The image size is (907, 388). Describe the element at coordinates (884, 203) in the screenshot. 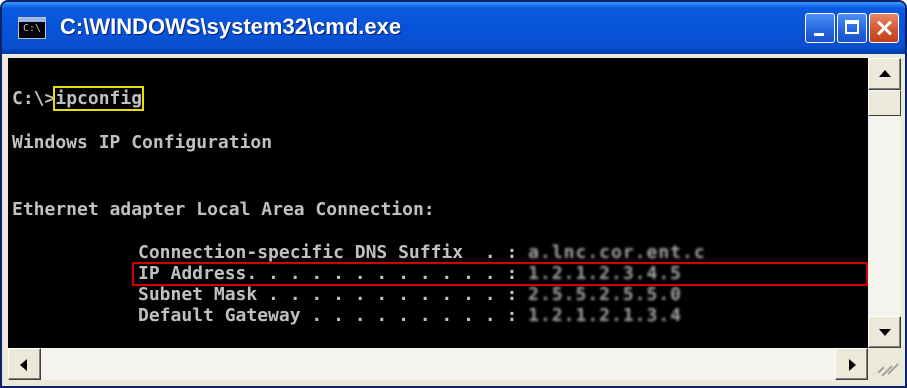

I see `vertical-scrollbar` at that location.